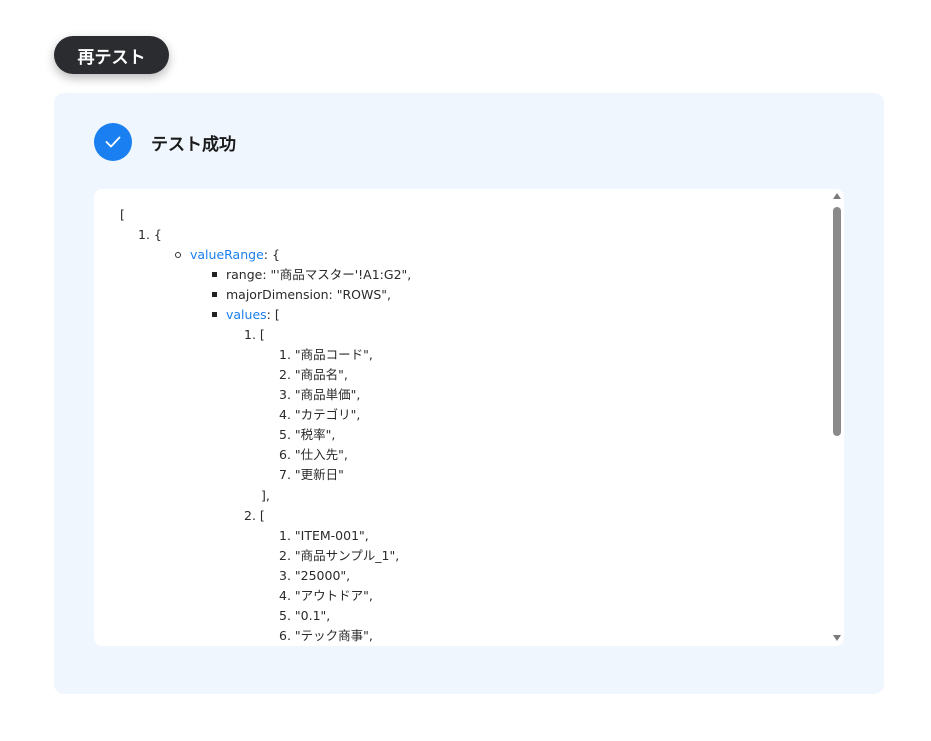  I want to click on row-1-close: ],, so click(265, 495).